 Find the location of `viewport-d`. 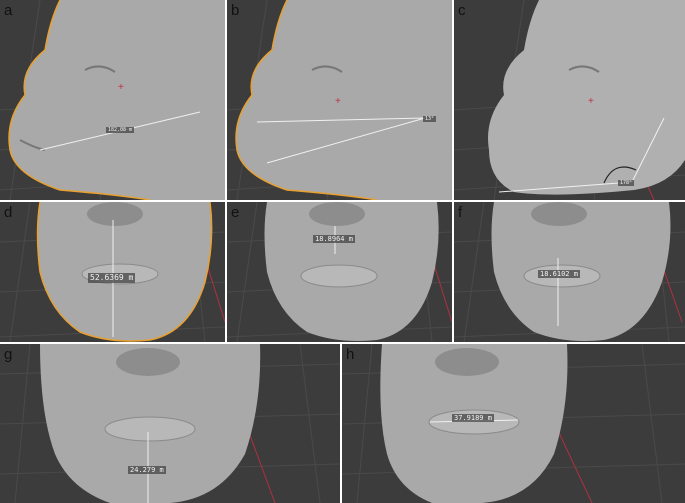

viewport-d is located at coordinates (112, 272).